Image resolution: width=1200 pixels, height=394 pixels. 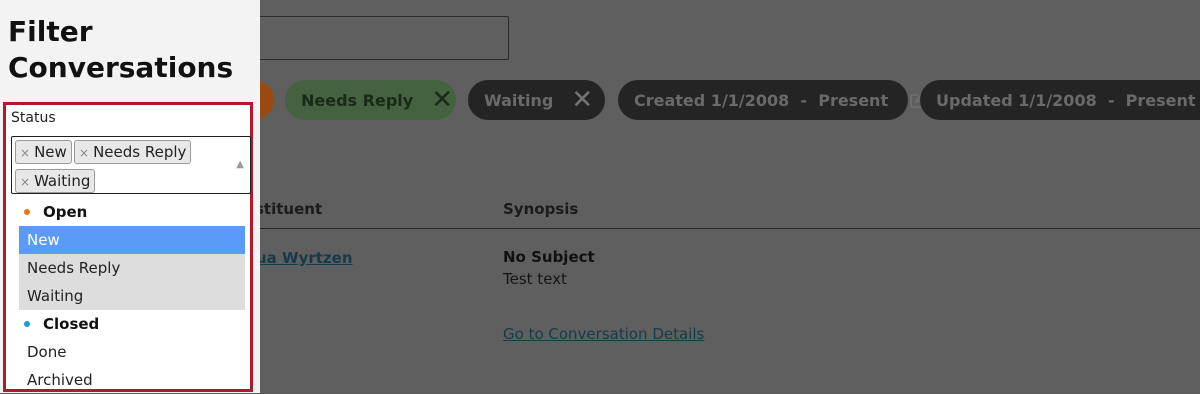 What do you see at coordinates (132, 240) in the screenshot?
I see `option-new: New` at bounding box center [132, 240].